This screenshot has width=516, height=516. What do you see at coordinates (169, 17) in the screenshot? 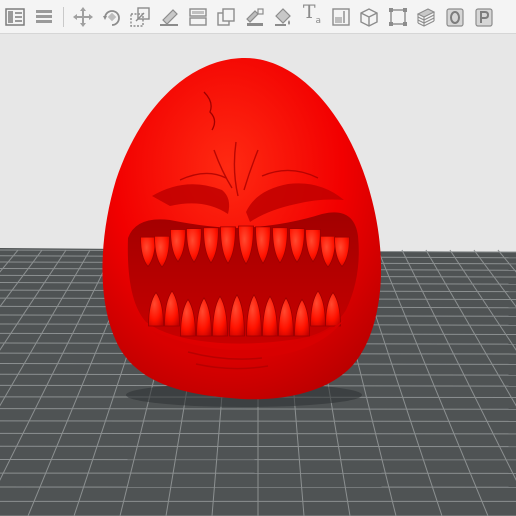
I see `place-on-bed-icon` at bounding box center [169, 17].